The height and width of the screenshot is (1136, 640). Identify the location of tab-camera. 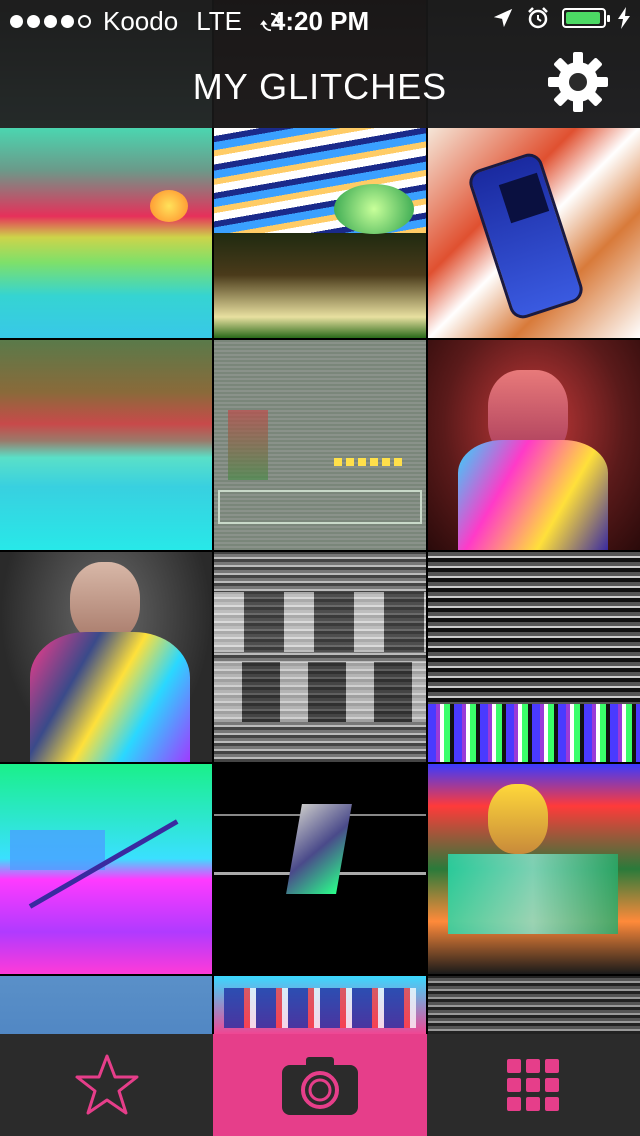
(320, 1085).